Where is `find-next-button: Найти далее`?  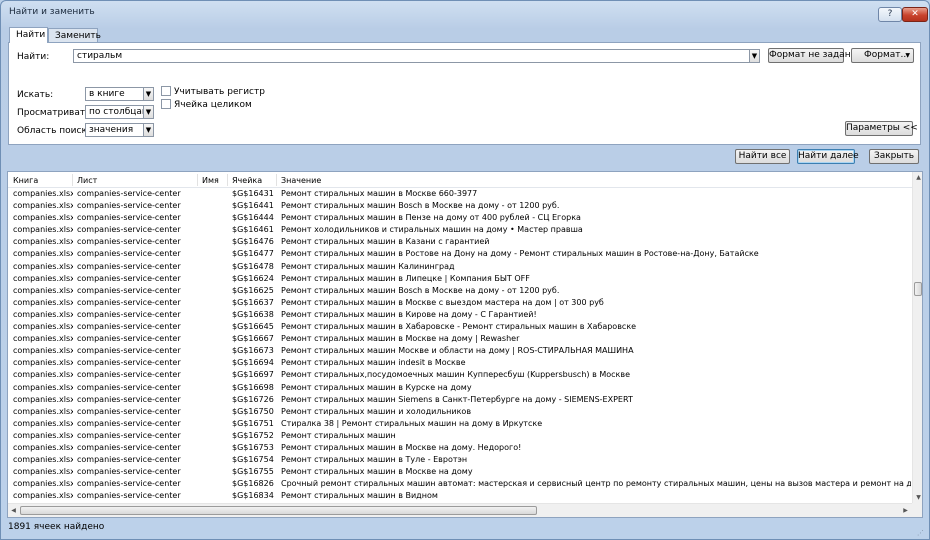 find-next-button: Найти далее is located at coordinates (828, 156).